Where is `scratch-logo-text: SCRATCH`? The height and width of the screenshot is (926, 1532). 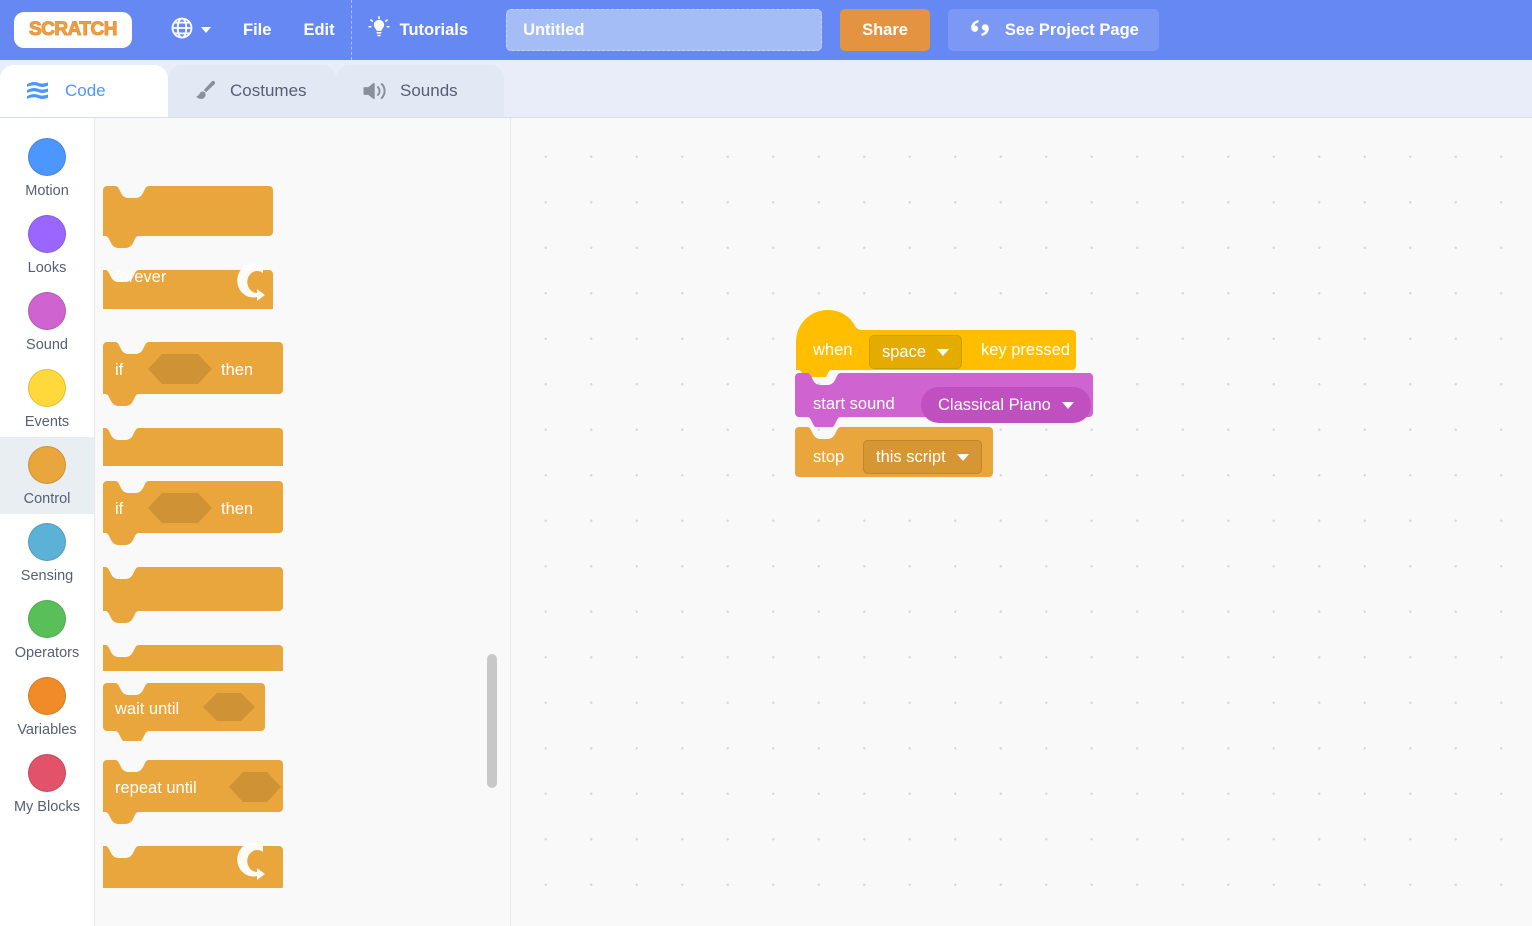
scratch-logo-text: SCRATCH is located at coordinates (73, 30).